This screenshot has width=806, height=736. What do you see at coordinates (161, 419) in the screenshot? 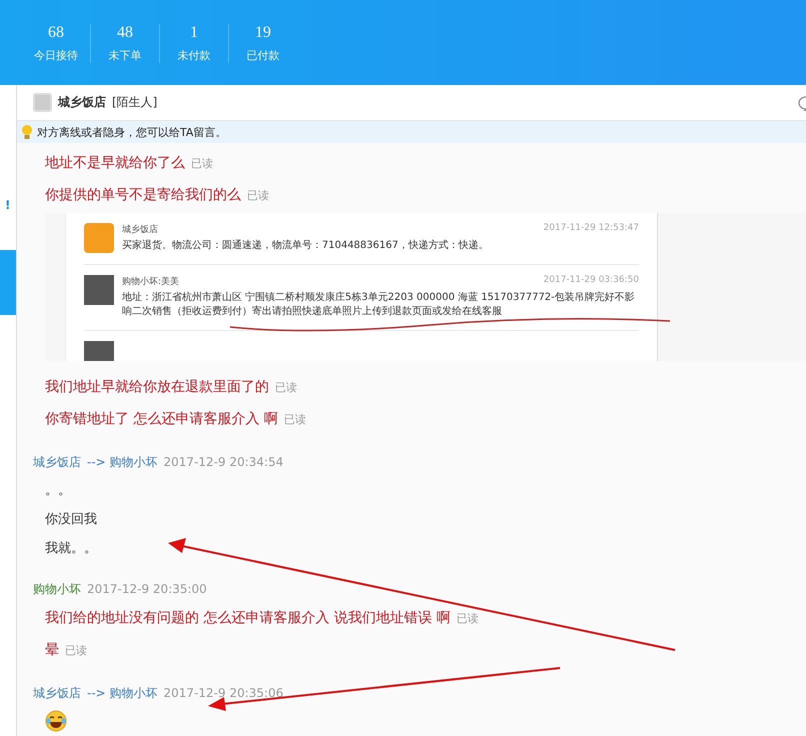
I see `message-text: 你寄错地址了 怎么还申请客服介入 啊` at bounding box center [161, 419].